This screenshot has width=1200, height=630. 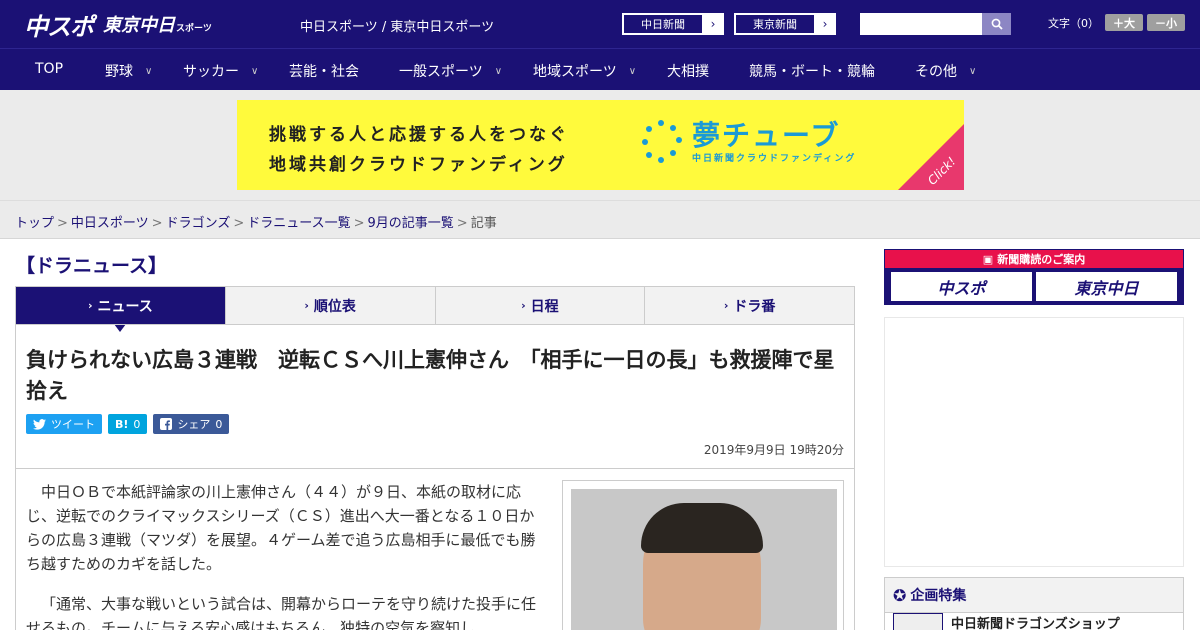 I want to click on newspaper-icon: ▣, so click(x=988, y=259).